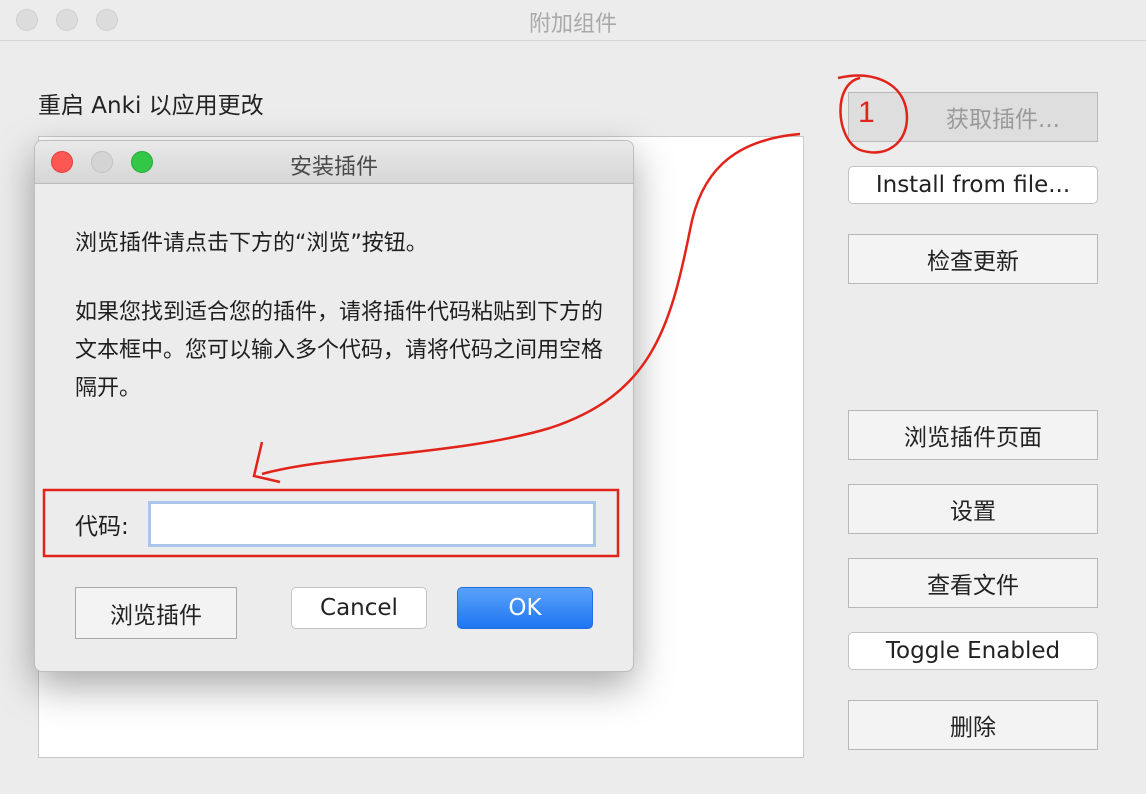 This screenshot has width=1146, height=794. Describe the element at coordinates (973, 651) in the screenshot. I see `toggle-enabled-button: Toggle Enabled` at that location.